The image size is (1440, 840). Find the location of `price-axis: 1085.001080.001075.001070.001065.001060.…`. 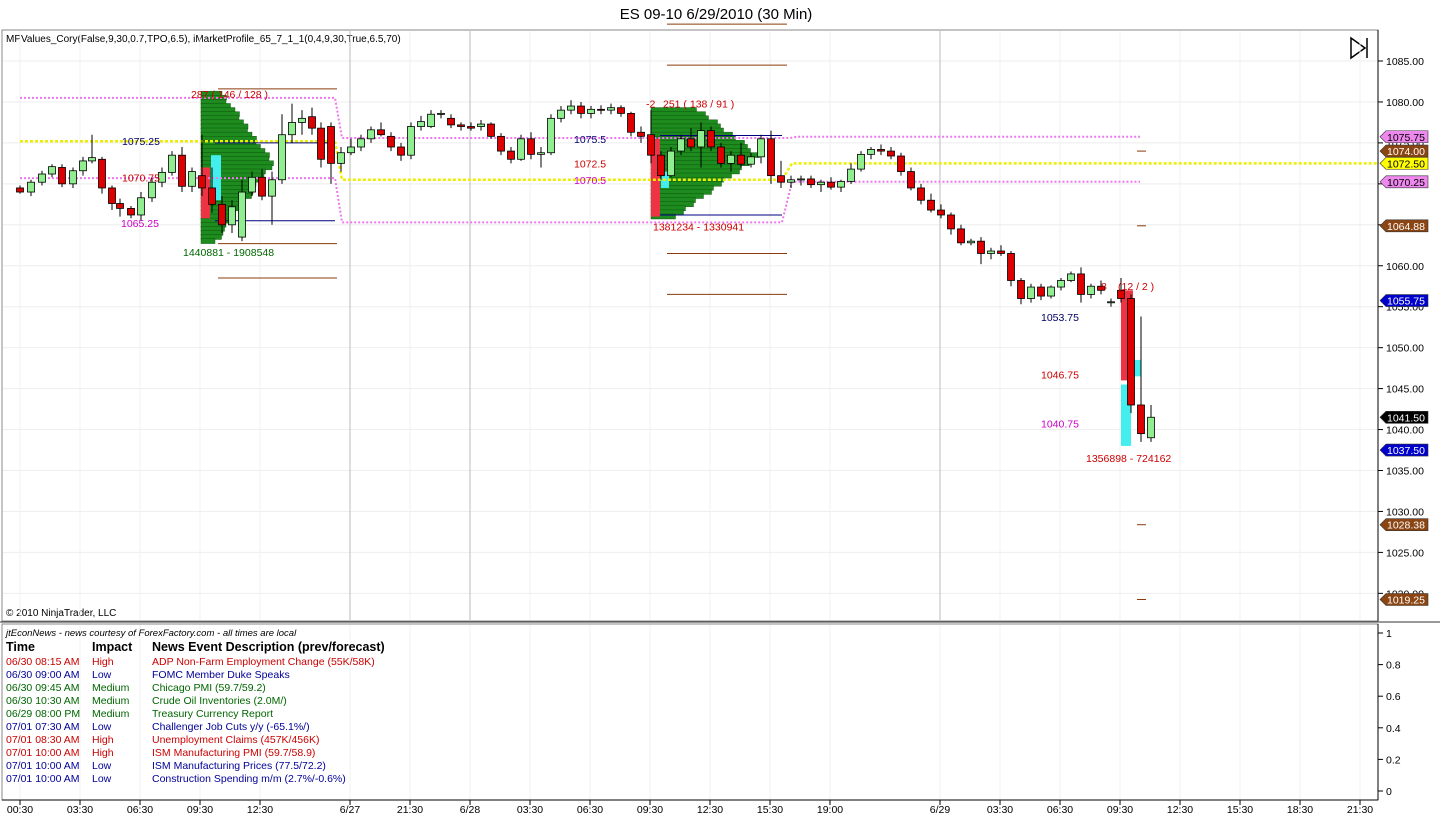

price-axis: 1085.001080.001075.001070.001065.001060.… is located at coordinates (1400, 325).